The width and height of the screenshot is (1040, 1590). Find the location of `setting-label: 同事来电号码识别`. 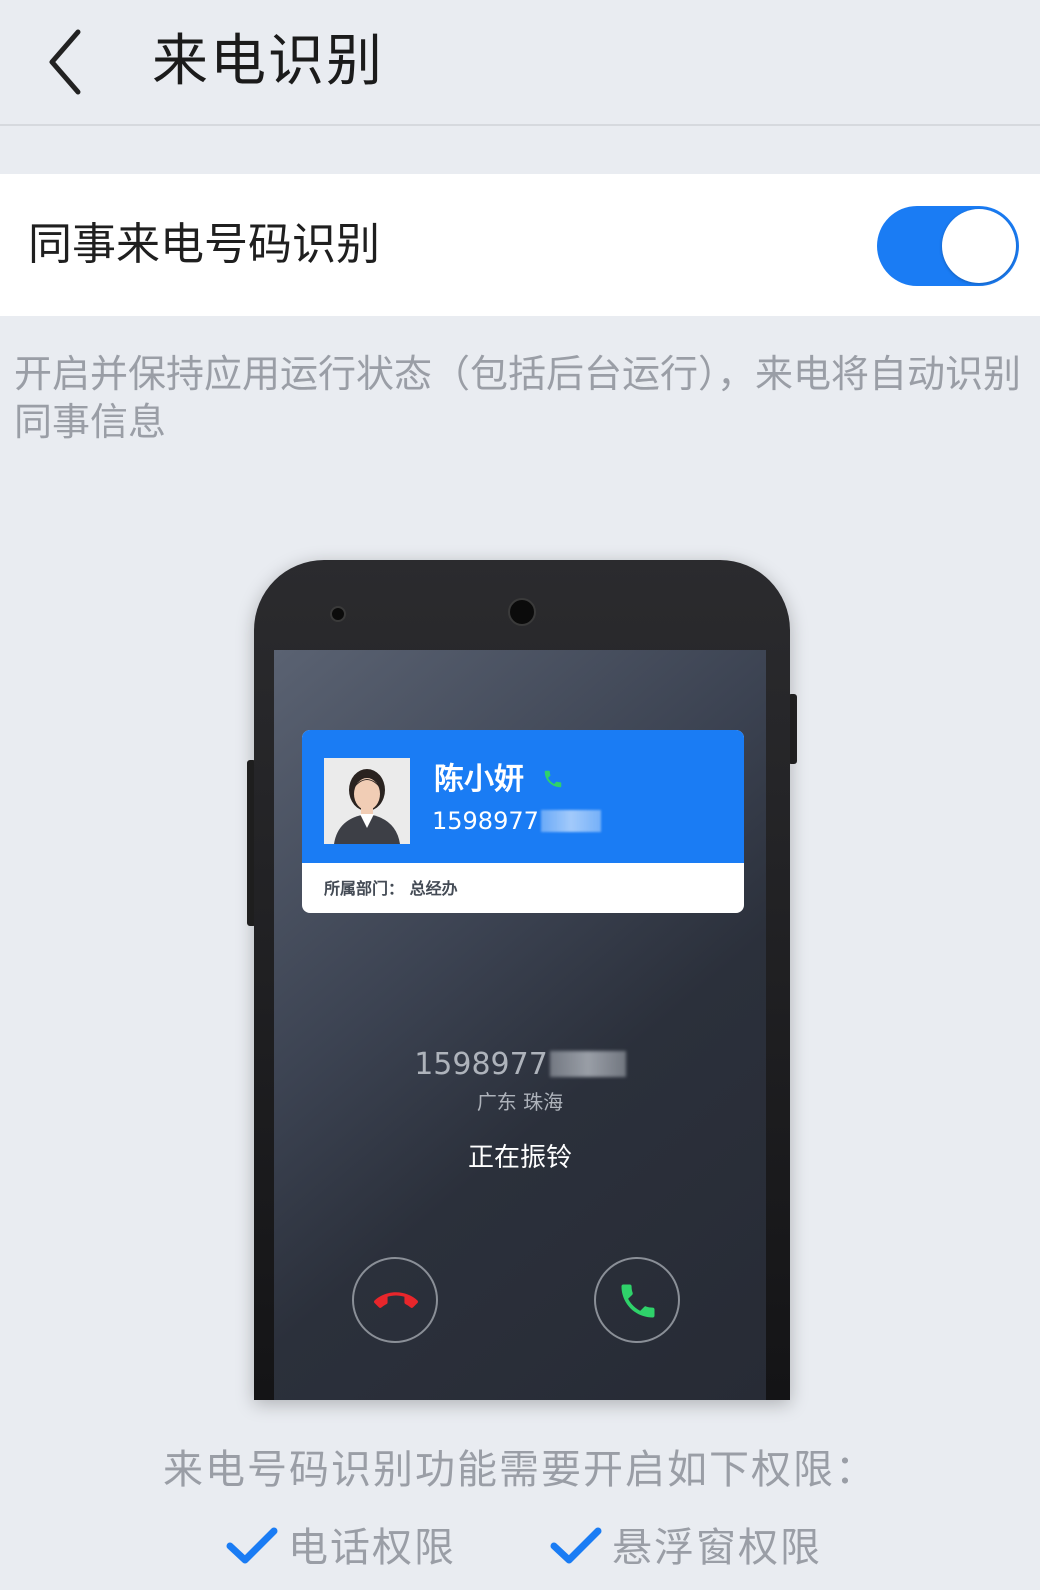

setting-label: 同事来电号码识别 is located at coordinates (204, 244).